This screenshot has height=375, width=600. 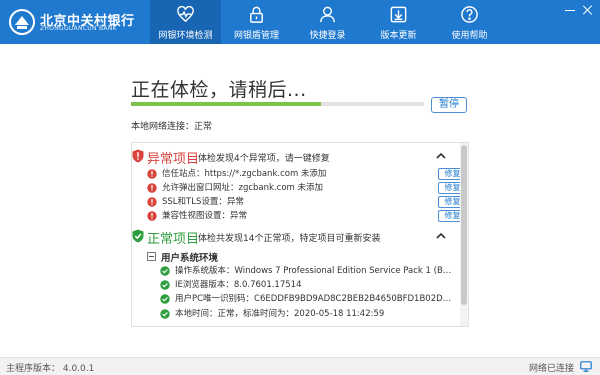 What do you see at coordinates (469, 36) in the screenshot?
I see `tab-label: 使用帮助` at bounding box center [469, 36].